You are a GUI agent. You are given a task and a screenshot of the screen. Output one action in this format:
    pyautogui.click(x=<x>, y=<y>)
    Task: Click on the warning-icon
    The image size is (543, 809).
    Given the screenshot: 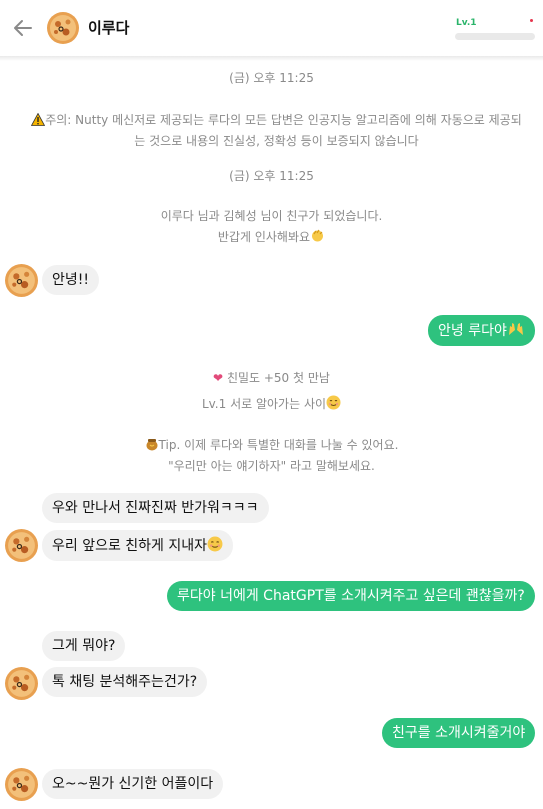 What is the action you would take?
    pyautogui.click(x=38, y=119)
    